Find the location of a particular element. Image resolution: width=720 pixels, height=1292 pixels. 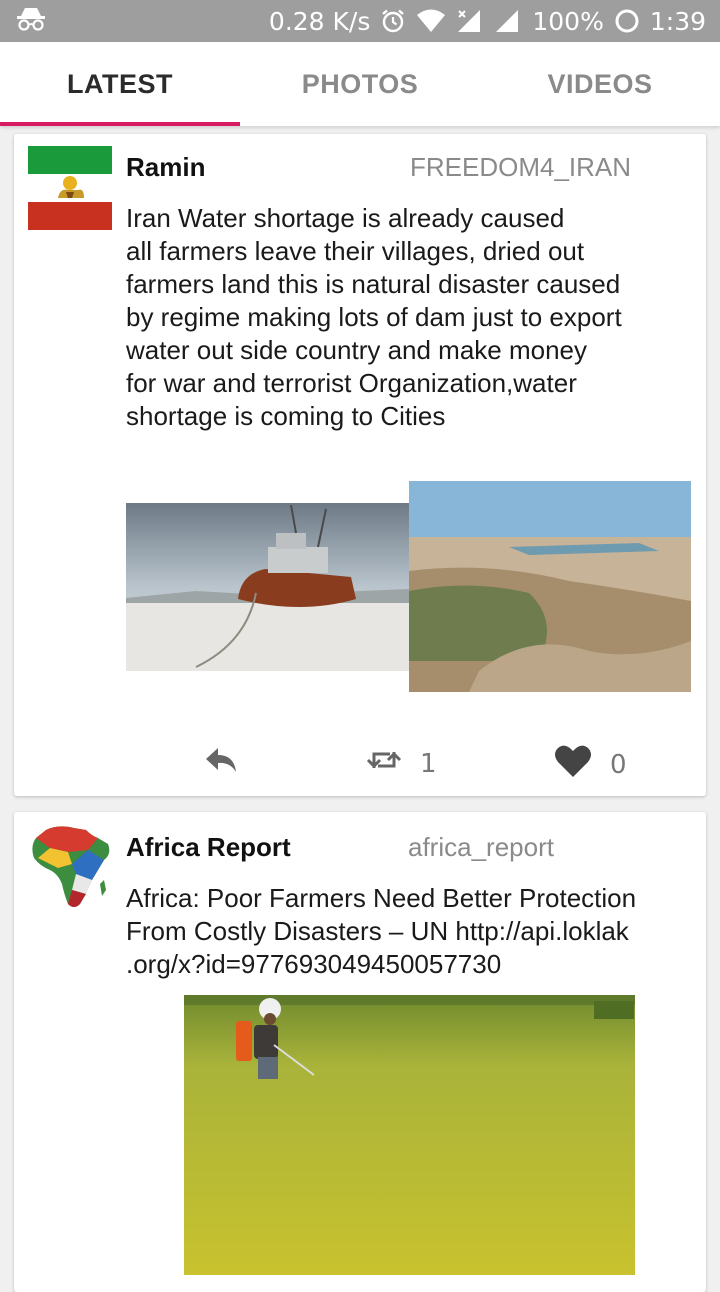

africa-map-avatar is located at coordinates (71, 866).